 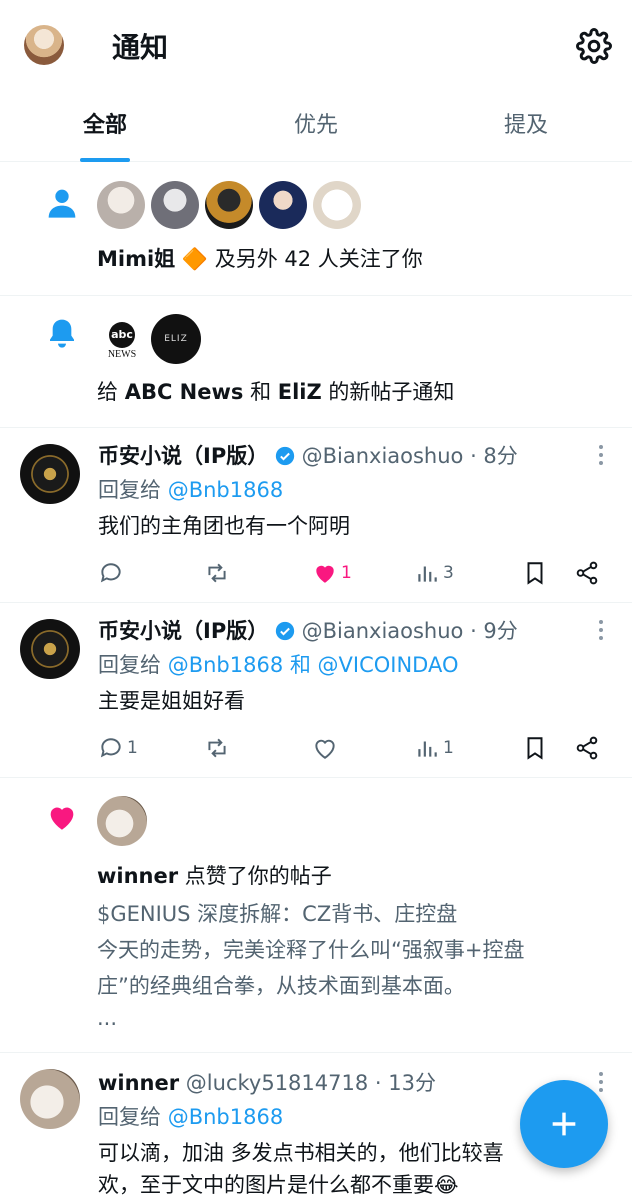 I want to click on reply-button, so click(x=112, y=573).